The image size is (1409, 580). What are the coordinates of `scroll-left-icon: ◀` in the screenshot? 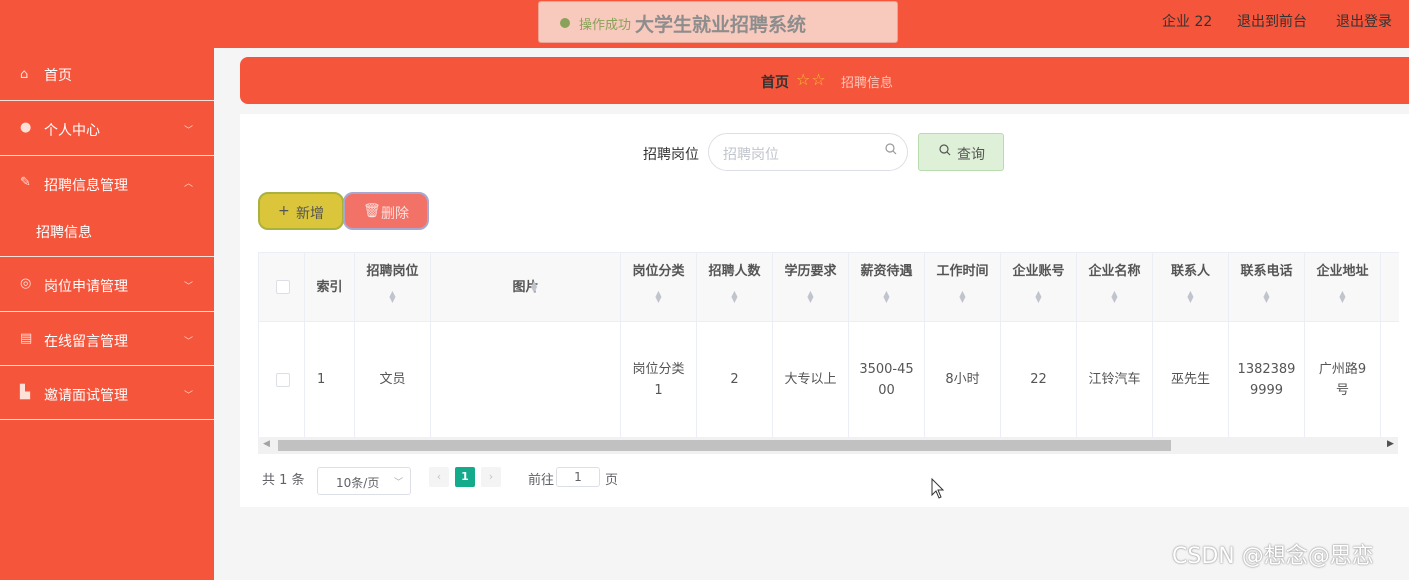 It's located at (266, 444).